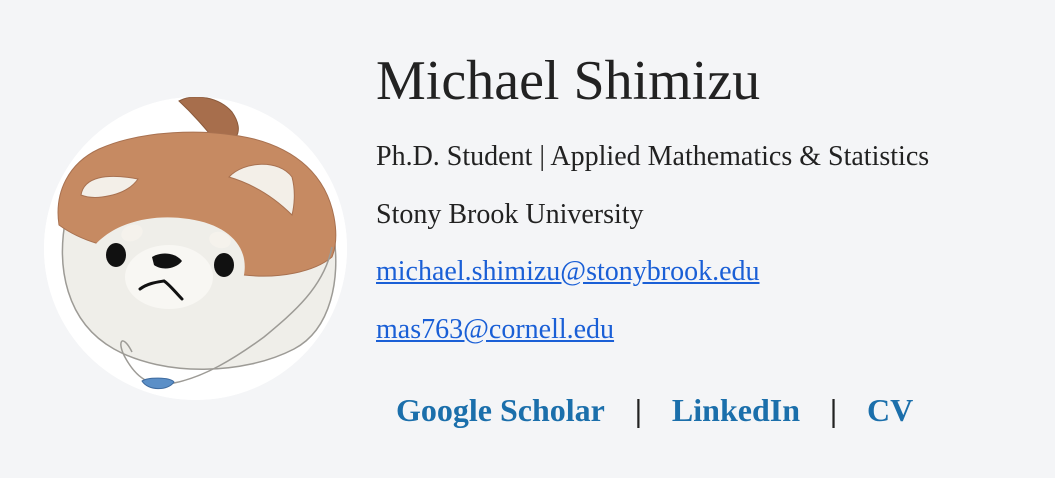 This screenshot has height=478, width=1055. Describe the element at coordinates (890, 410) in the screenshot. I see `cv-link: CV` at that location.